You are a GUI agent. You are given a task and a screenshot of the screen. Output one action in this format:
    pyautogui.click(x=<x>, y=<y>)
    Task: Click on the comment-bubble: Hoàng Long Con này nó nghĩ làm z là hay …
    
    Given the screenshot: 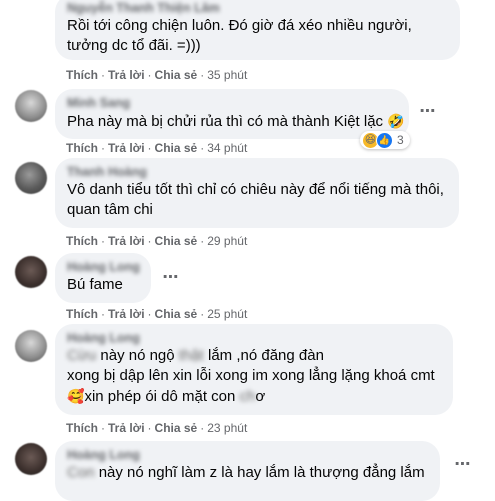 What is the action you would take?
    pyautogui.click(x=247, y=471)
    